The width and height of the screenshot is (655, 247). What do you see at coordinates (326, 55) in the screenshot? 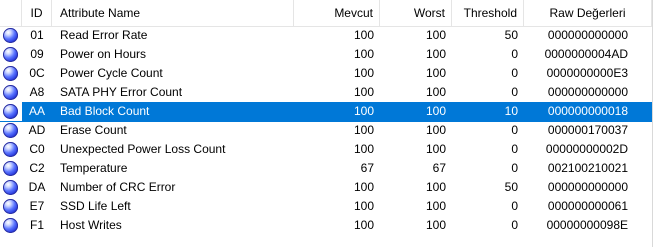
I see `table-row: 09 Power on Hours 100 100 0 0000000004AD` at bounding box center [326, 55].